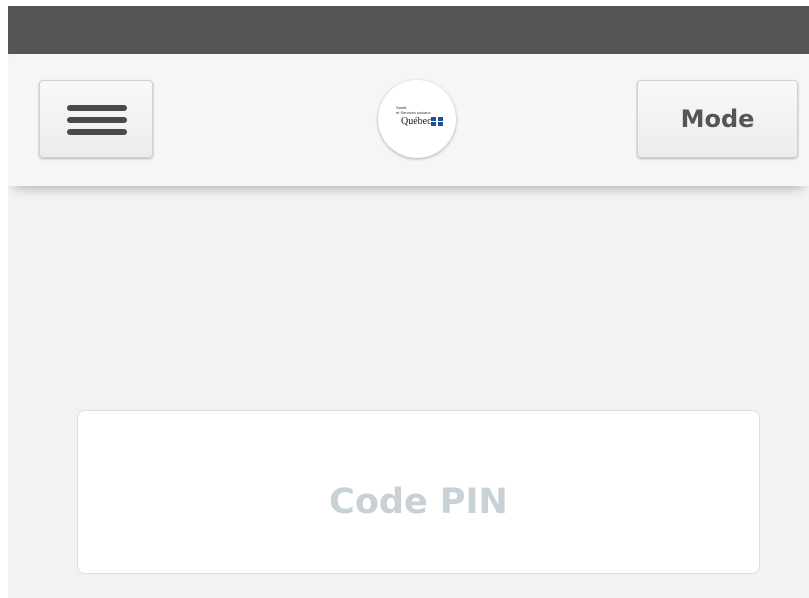  I want to click on quebec-flag-icon, so click(437, 121).